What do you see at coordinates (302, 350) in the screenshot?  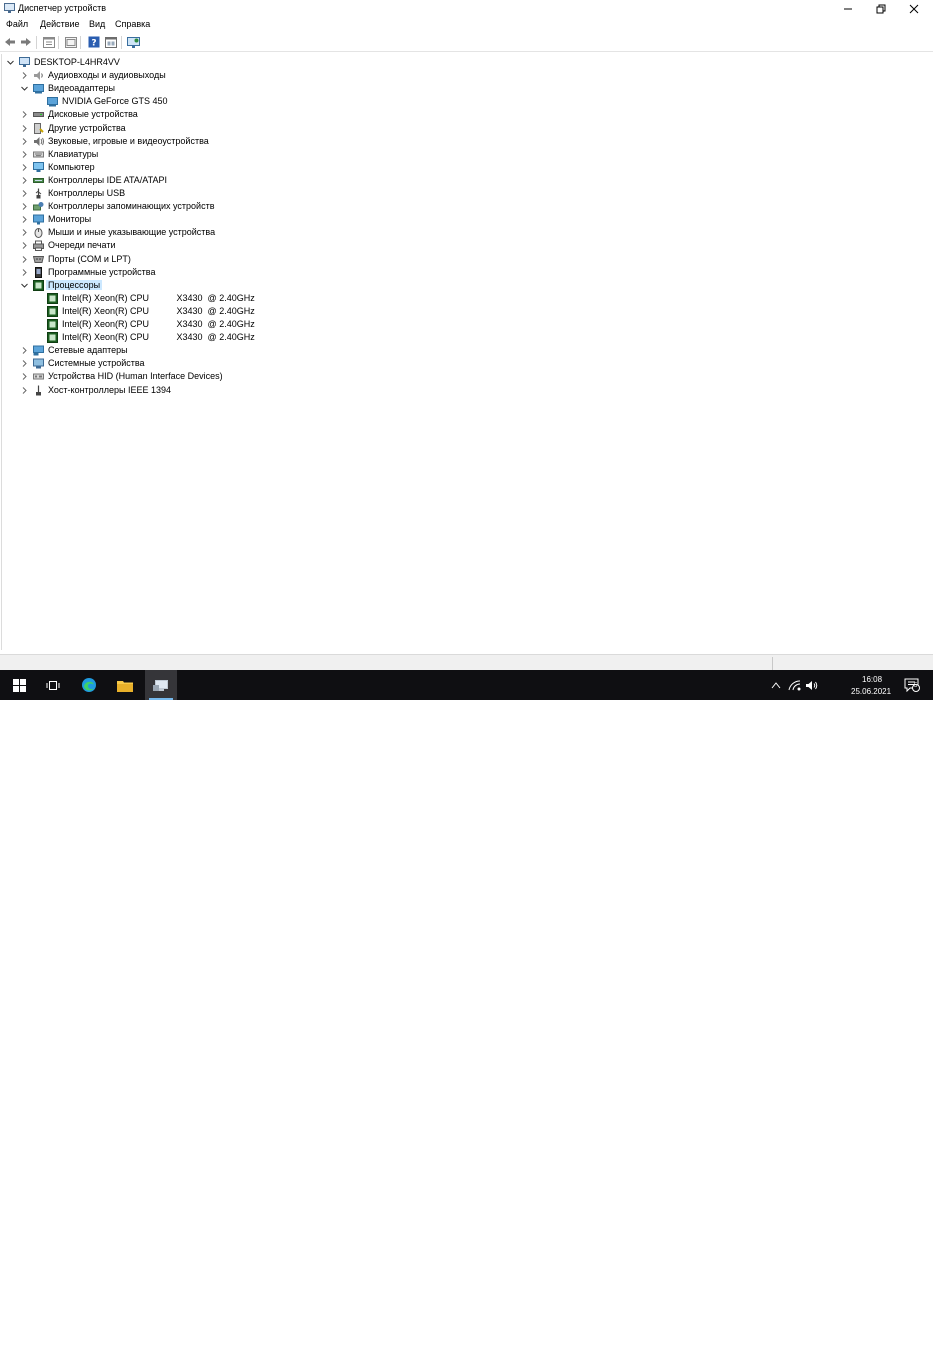 I see `tree-category: Сетевые адаптеры` at bounding box center [302, 350].